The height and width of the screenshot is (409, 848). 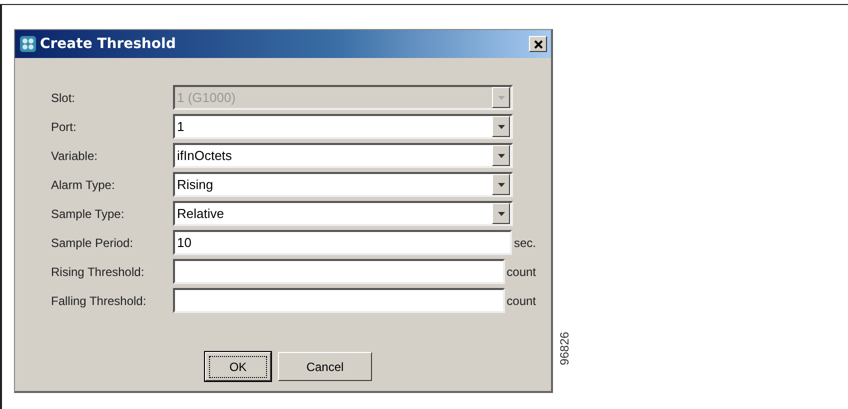 What do you see at coordinates (92, 243) in the screenshot?
I see `field-label: Sample Period:` at bounding box center [92, 243].